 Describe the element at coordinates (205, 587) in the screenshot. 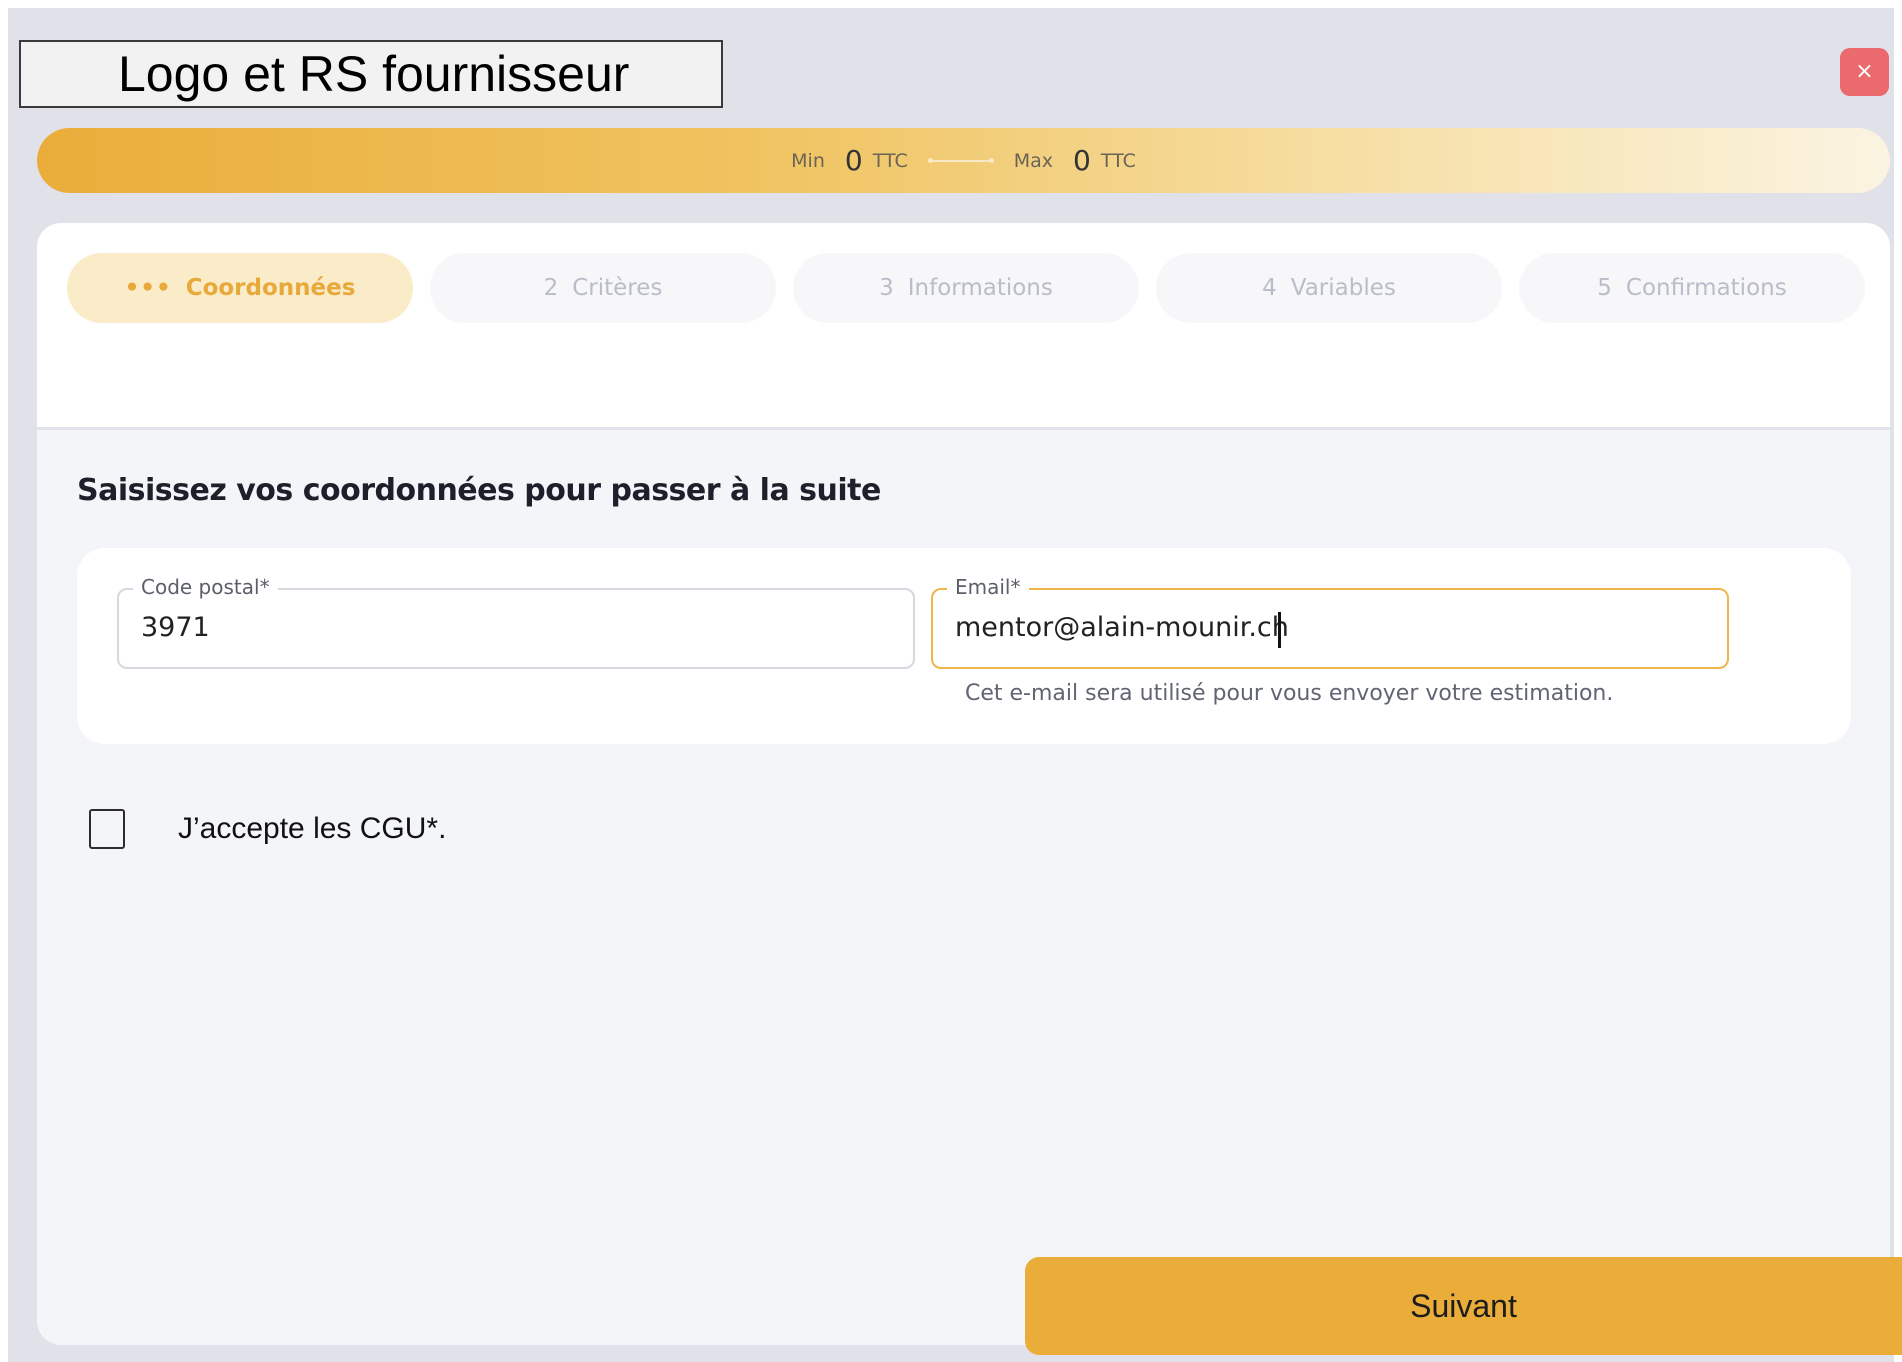

I see `postal-code-label: Code postal*` at that location.